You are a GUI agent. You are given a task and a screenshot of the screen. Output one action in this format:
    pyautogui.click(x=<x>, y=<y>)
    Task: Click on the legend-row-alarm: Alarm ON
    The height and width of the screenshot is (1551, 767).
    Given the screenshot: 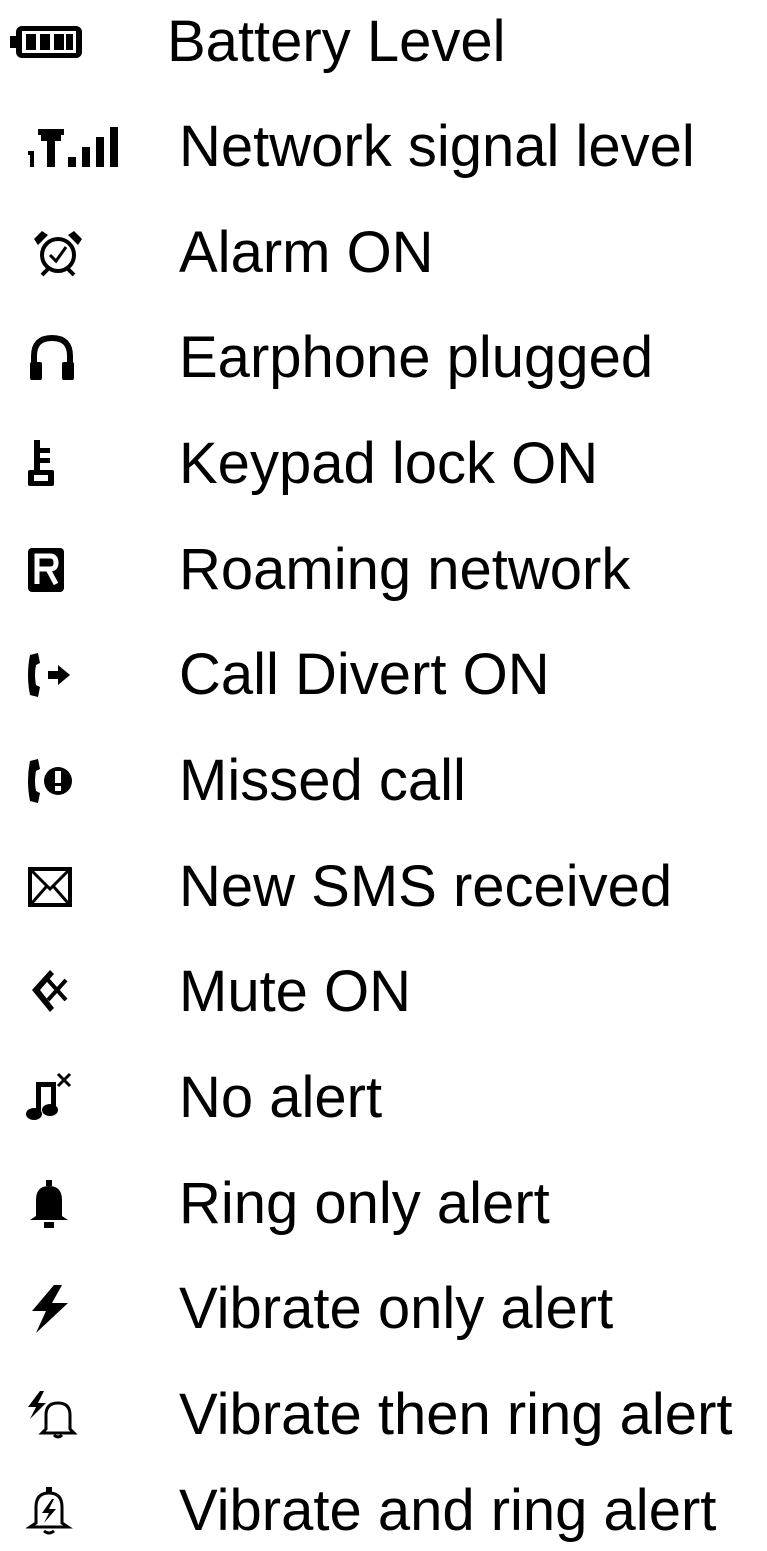 What is the action you would take?
    pyautogui.click(x=383, y=253)
    